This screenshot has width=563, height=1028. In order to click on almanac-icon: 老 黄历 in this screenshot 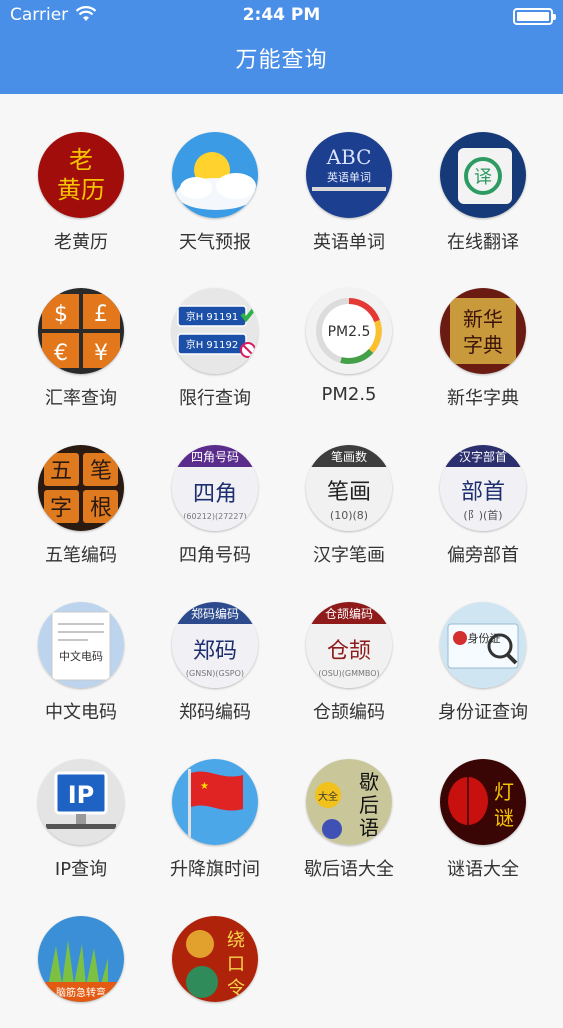, I will do `click(81, 175)`.